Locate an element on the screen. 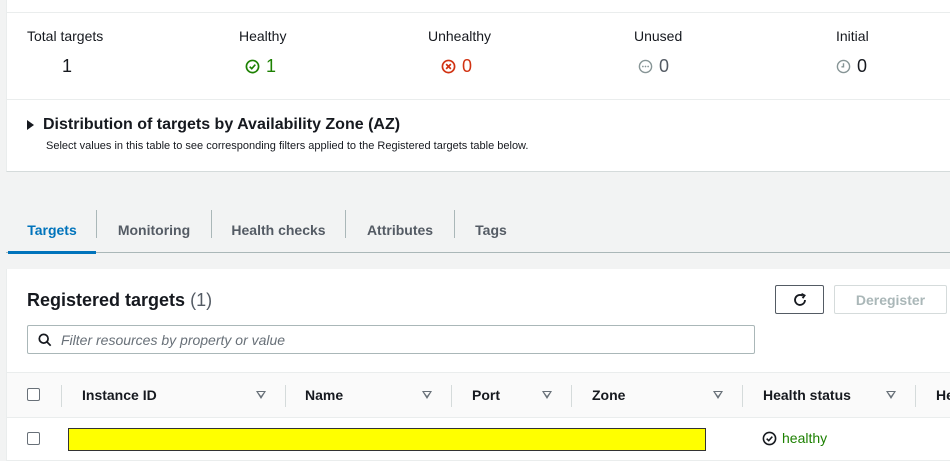 The width and height of the screenshot is (950, 461). caret-right-icon is located at coordinates (30, 125).